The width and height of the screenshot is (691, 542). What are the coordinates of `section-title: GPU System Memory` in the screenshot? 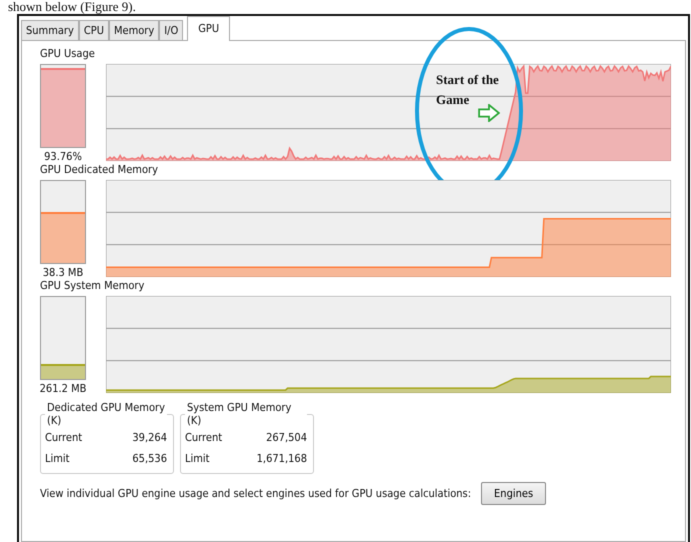 It's located at (93, 285).